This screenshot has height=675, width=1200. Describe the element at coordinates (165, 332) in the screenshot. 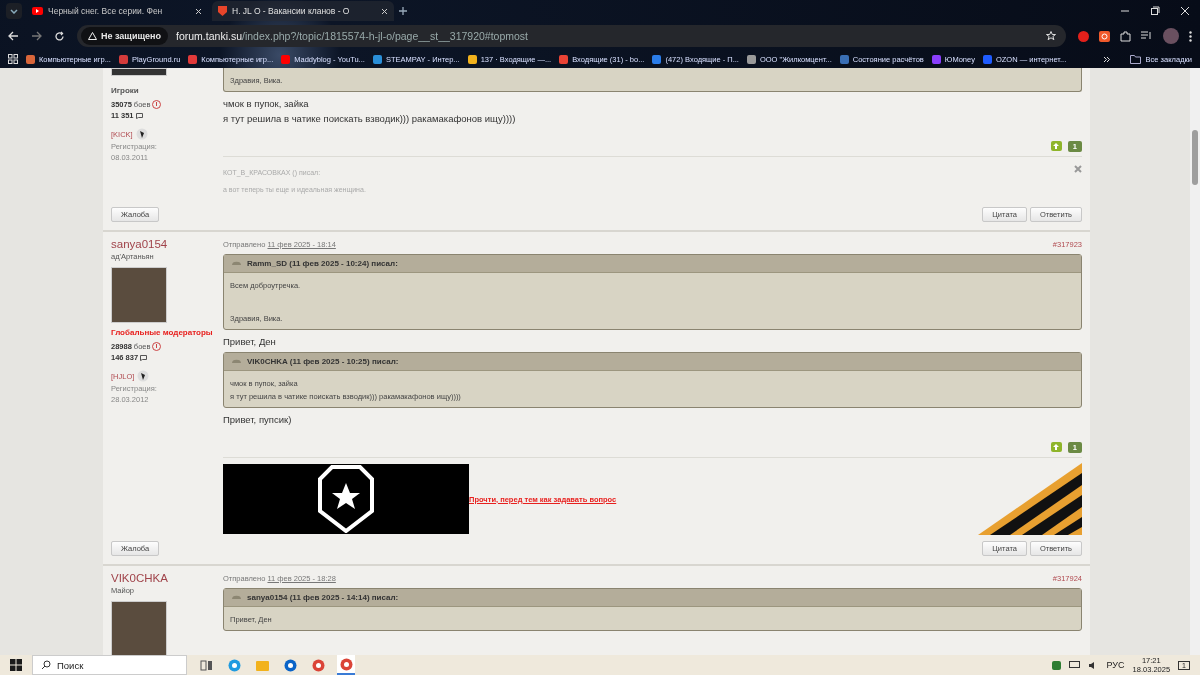

I see `user-group: Глобальные модераторы` at that location.